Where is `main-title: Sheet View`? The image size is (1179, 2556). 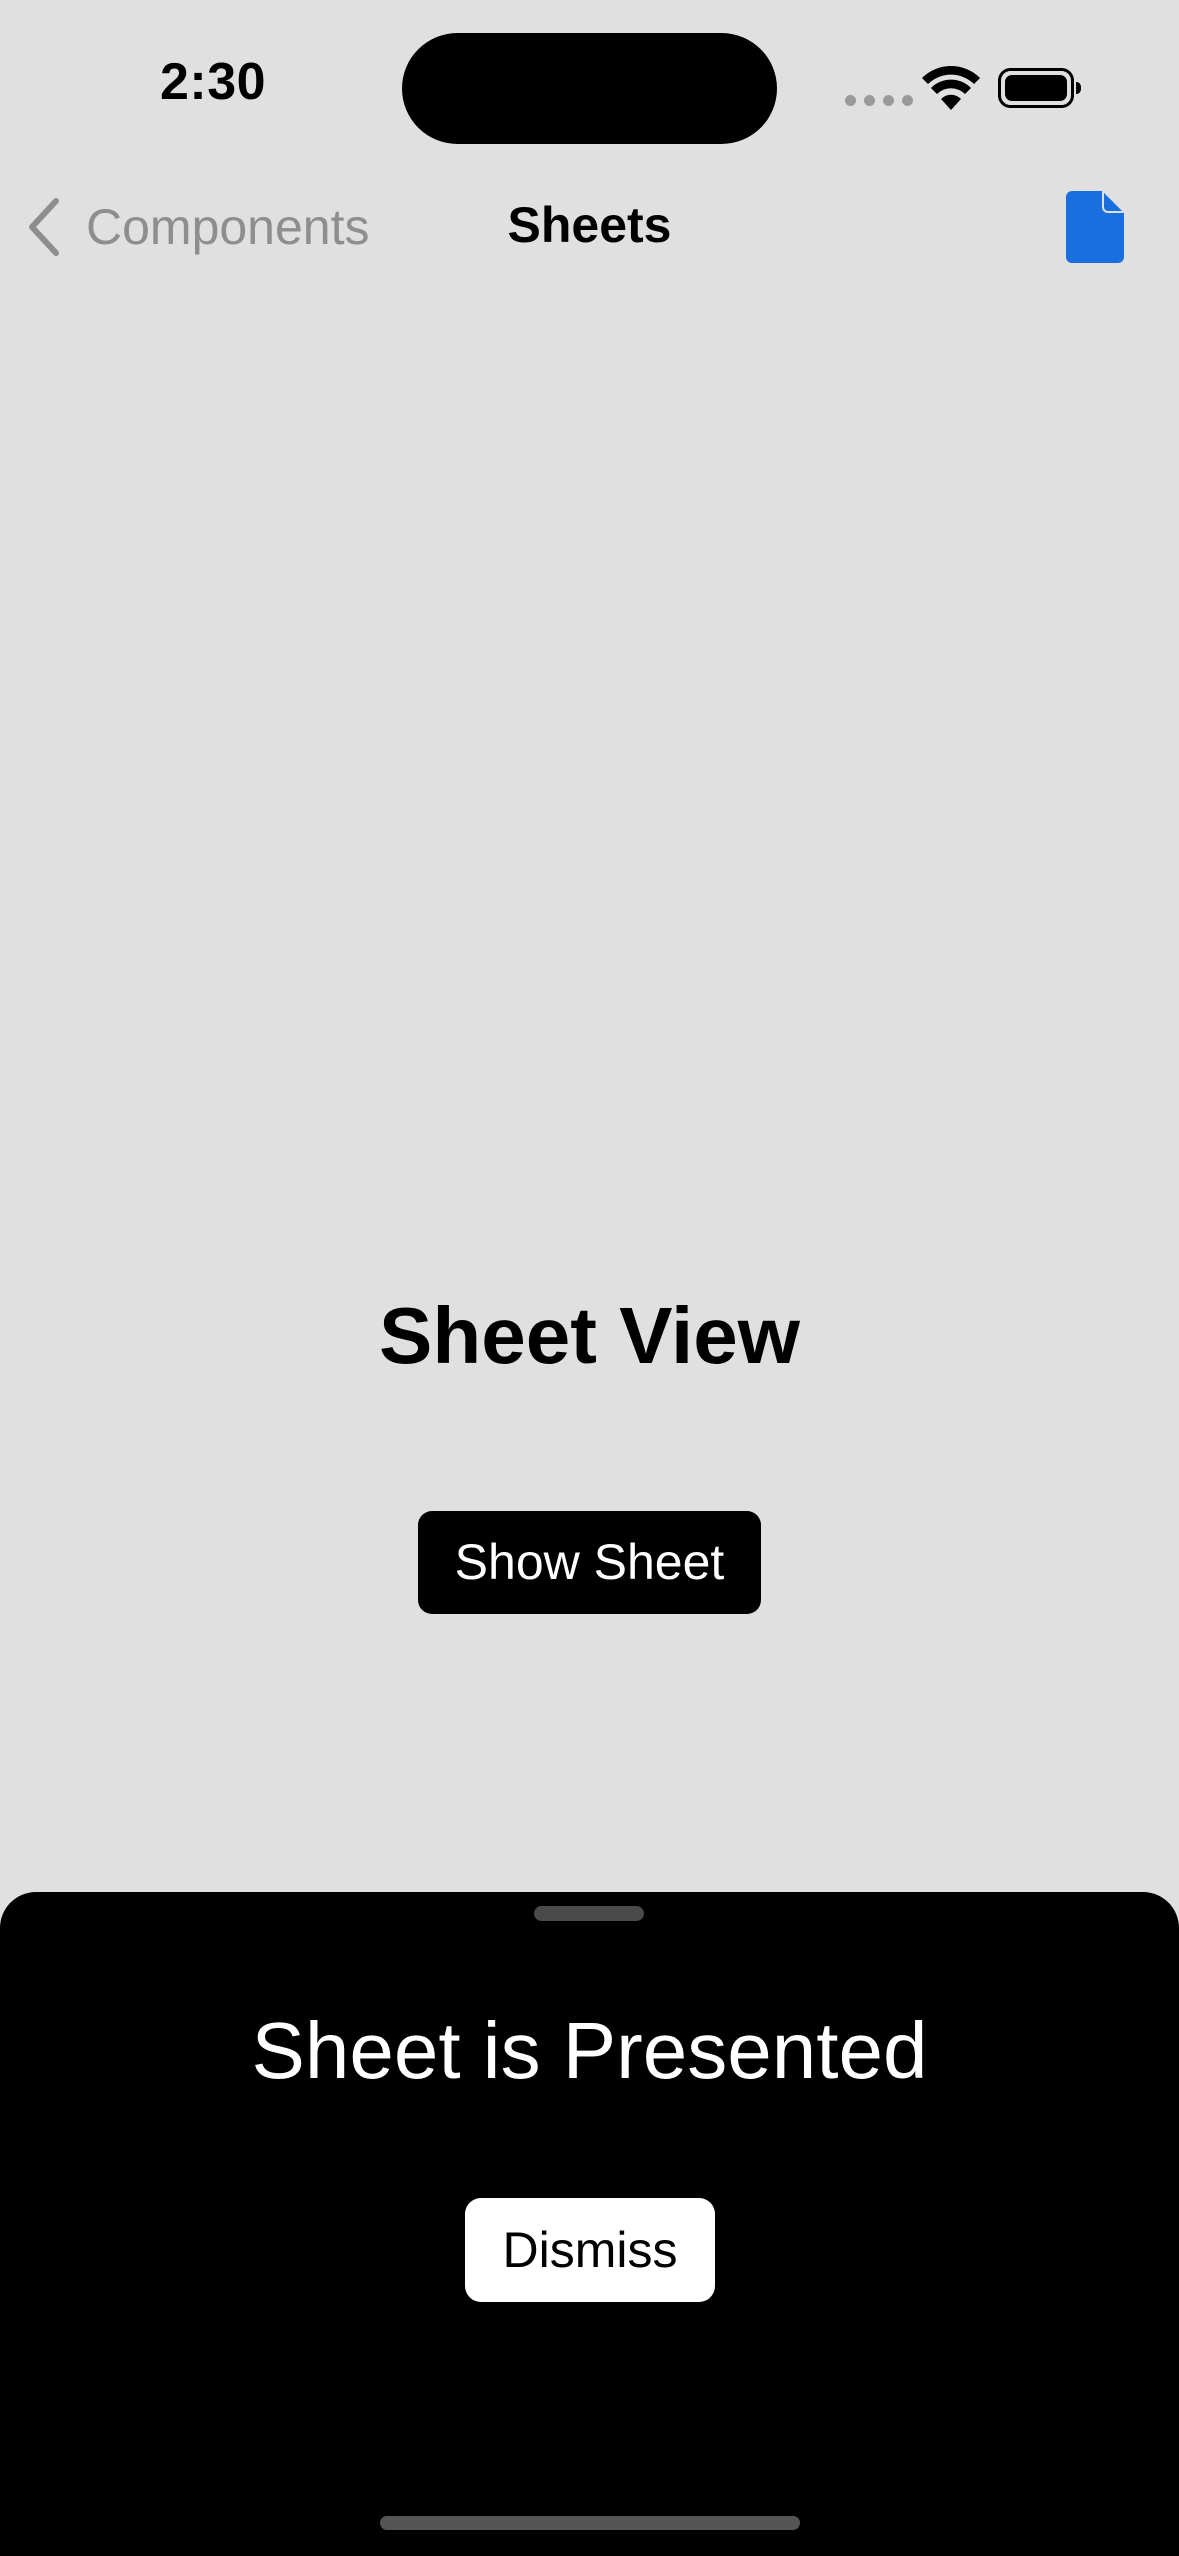 main-title: Sheet View is located at coordinates (589, 1335).